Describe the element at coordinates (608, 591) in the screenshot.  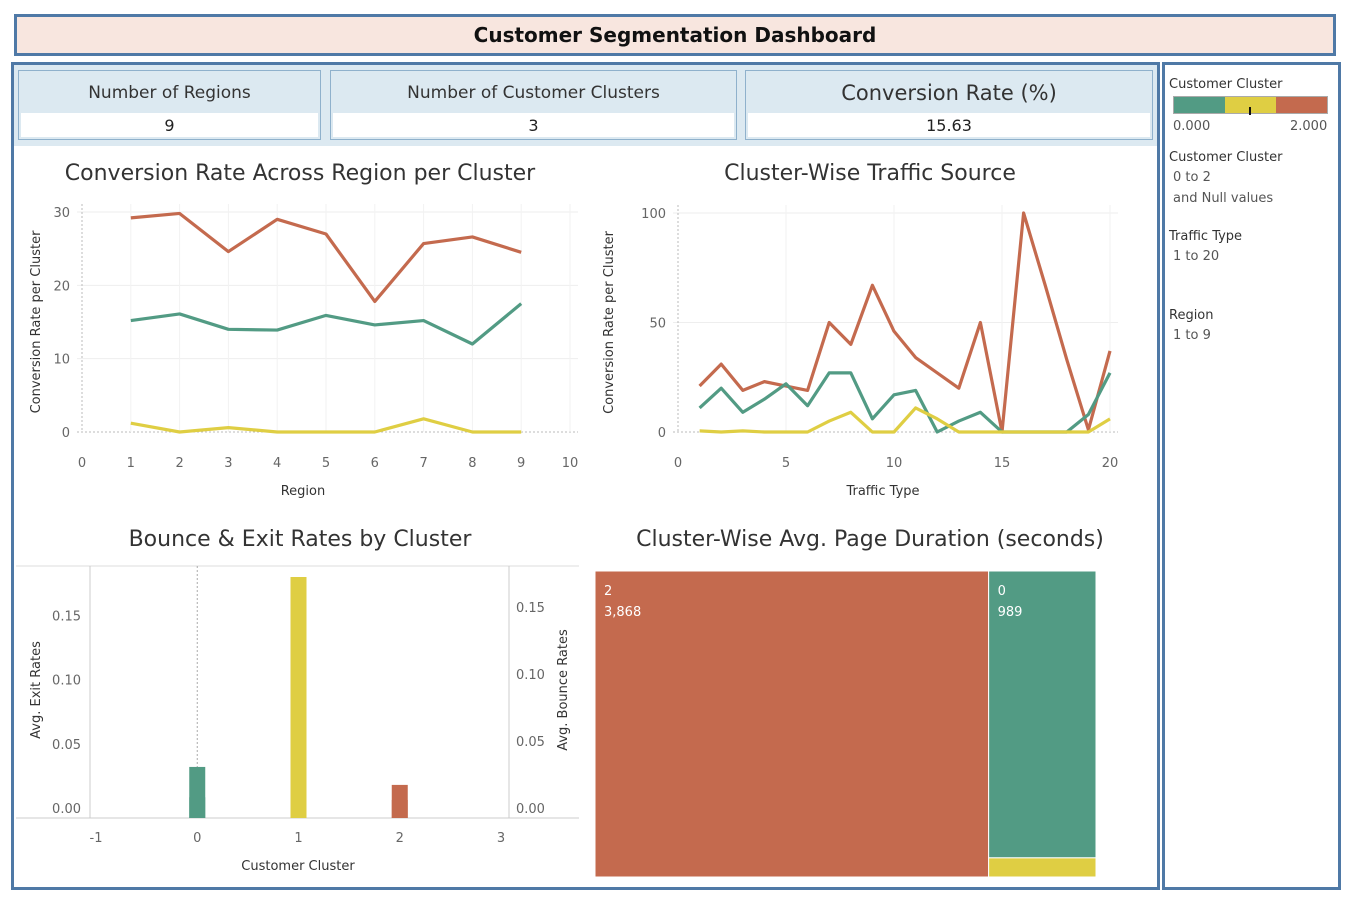
I see `treemap-cluster-label: 2` at that location.